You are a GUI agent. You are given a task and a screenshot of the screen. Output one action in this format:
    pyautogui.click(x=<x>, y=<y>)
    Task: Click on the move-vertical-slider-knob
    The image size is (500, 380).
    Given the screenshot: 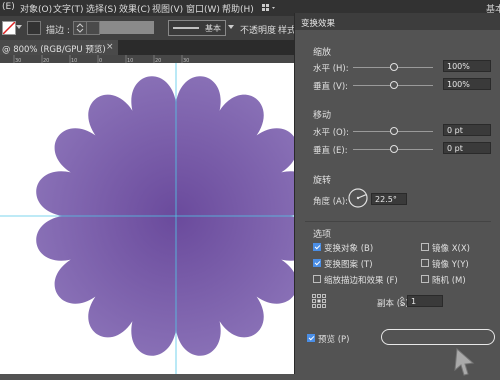 What is the action you would take?
    pyautogui.click(x=394, y=149)
    